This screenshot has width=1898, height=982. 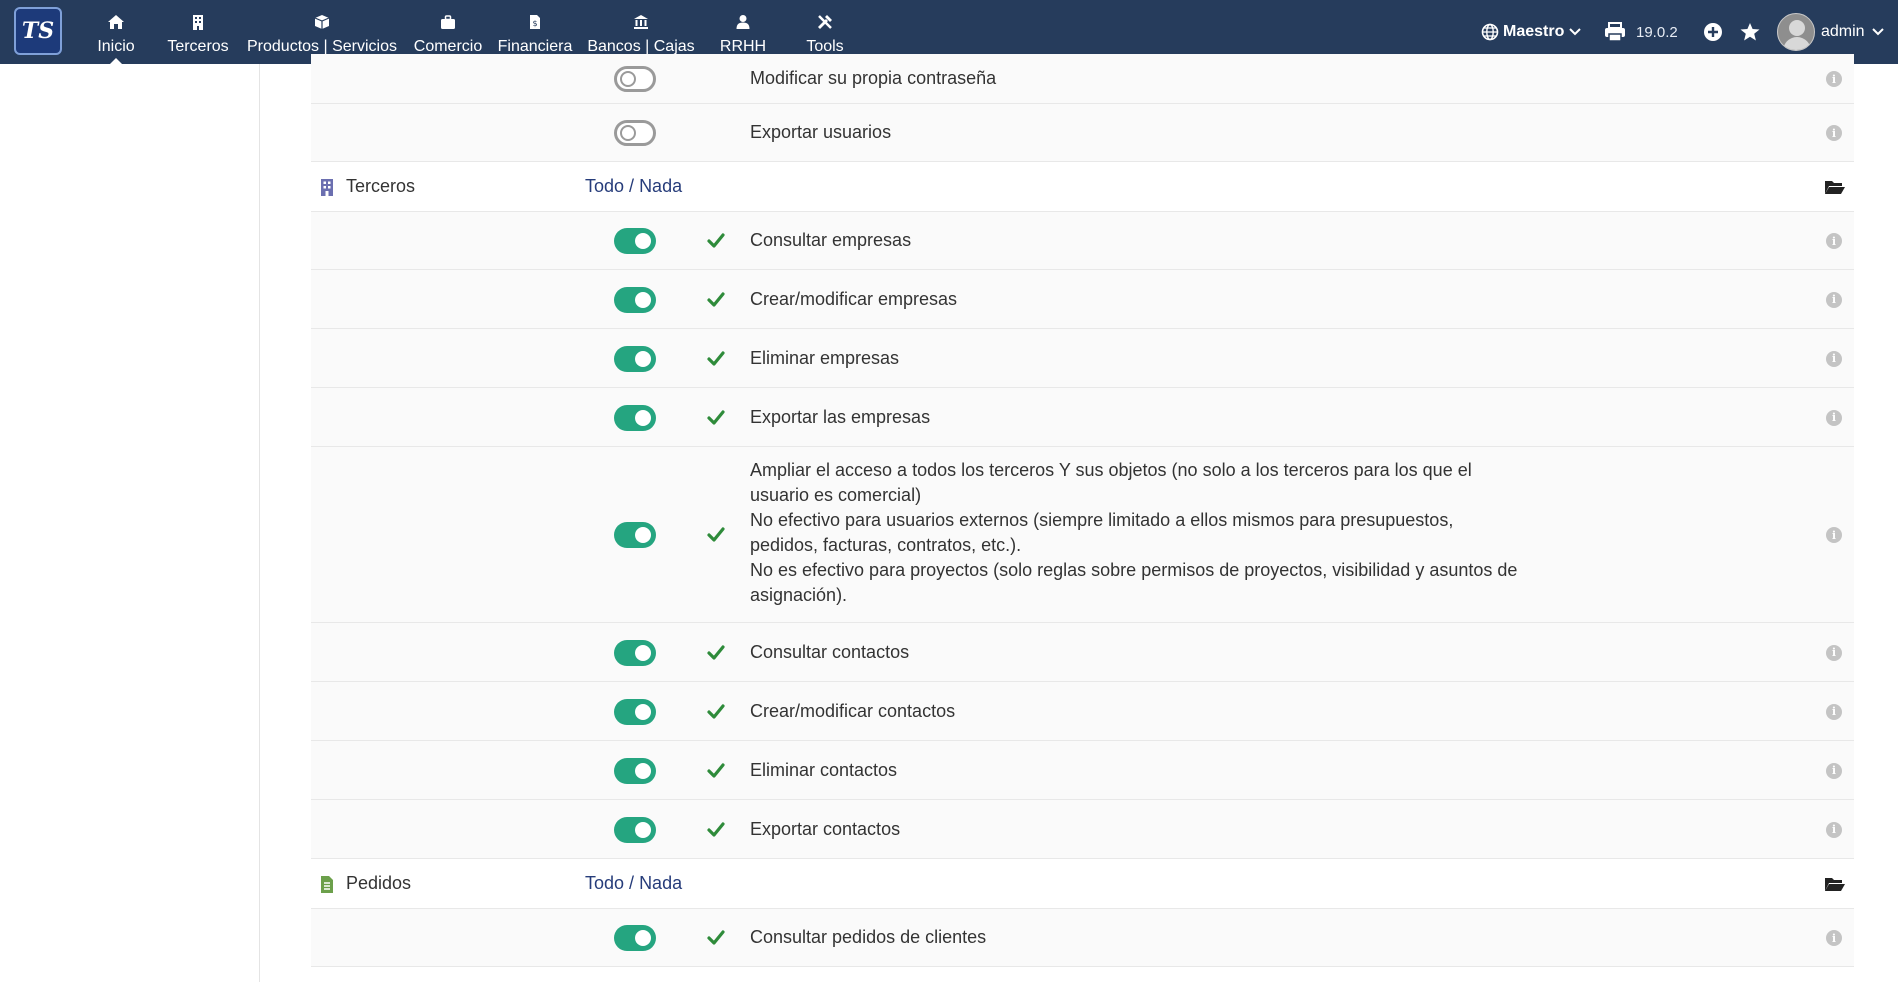 What do you see at coordinates (198, 46) in the screenshot?
I see `menu-label: Terceros` at bounding box center [198, 46].